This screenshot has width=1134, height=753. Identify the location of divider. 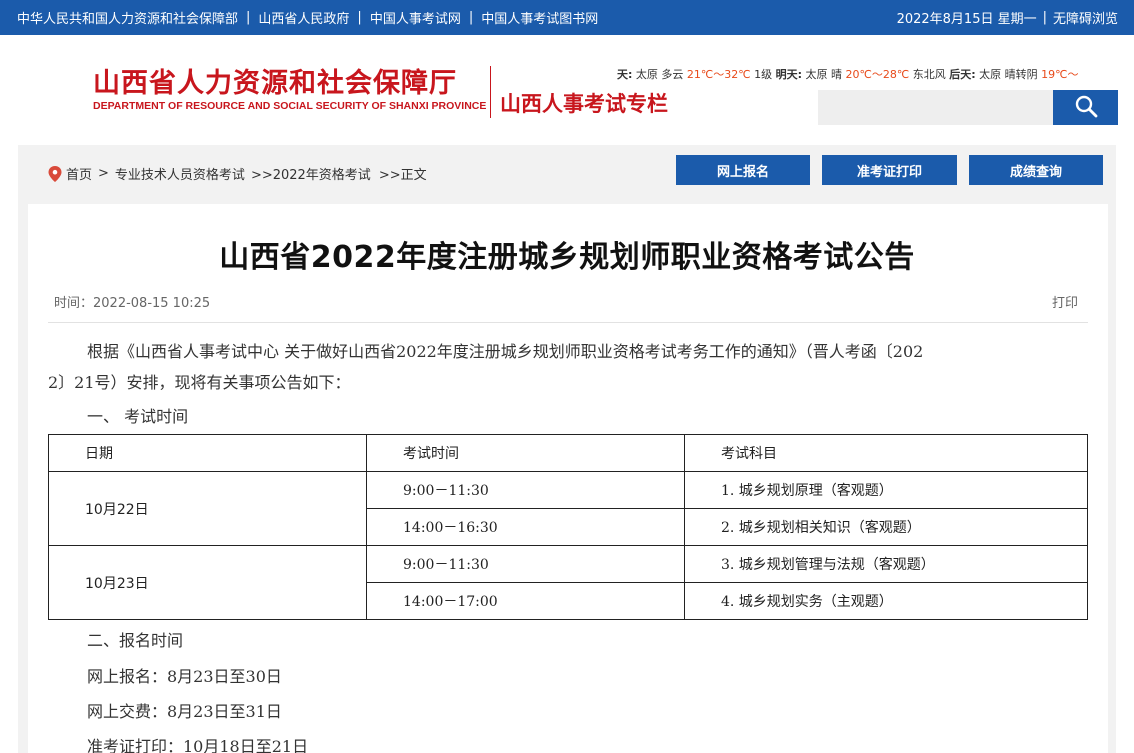
(568, 322).